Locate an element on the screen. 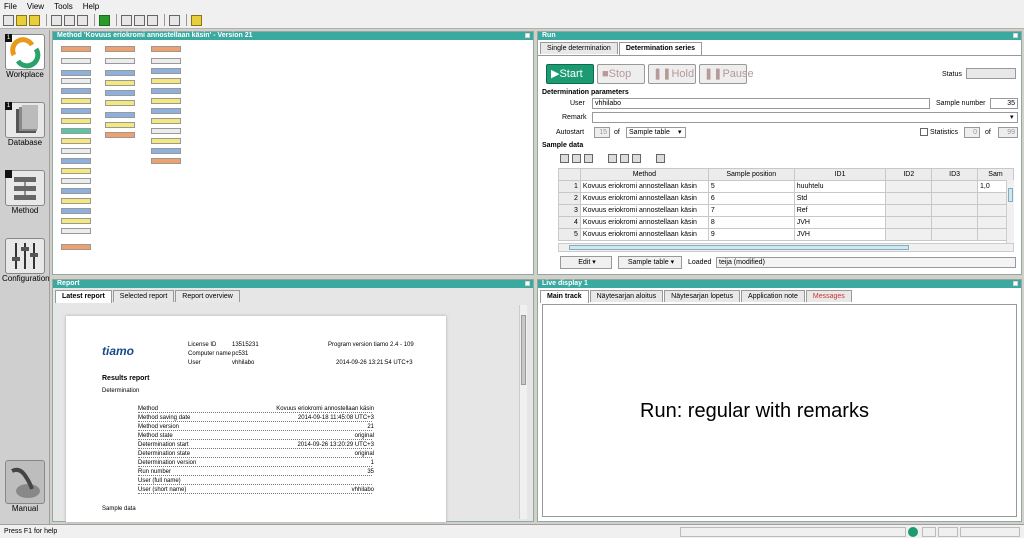 This screenshot has width=1024, height=538. column-header: ID1 is located at coordinates (840, 174).